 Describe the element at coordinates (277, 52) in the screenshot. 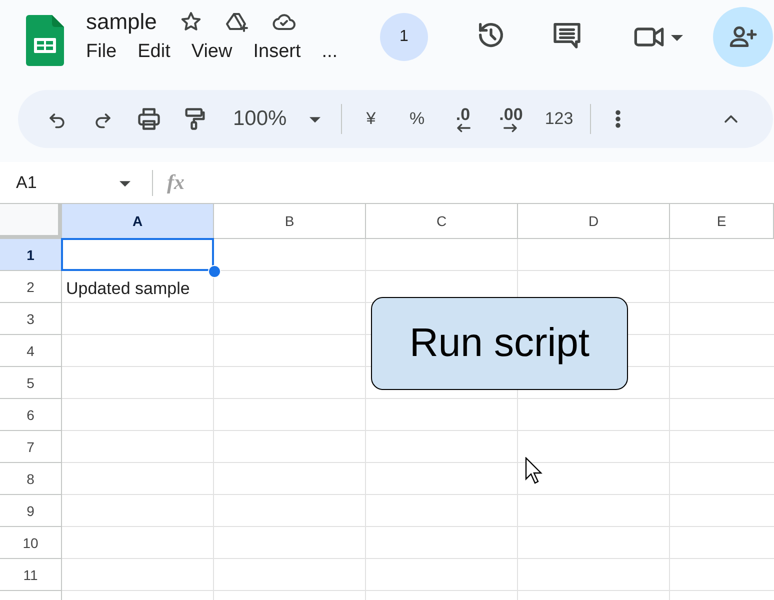

I see `menu-item: Insert` at that location.